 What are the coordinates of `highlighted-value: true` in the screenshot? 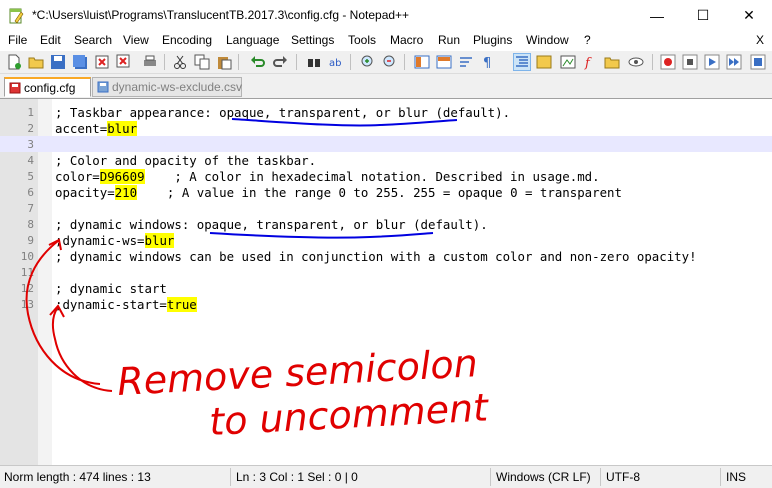 It's located at (181, 304).